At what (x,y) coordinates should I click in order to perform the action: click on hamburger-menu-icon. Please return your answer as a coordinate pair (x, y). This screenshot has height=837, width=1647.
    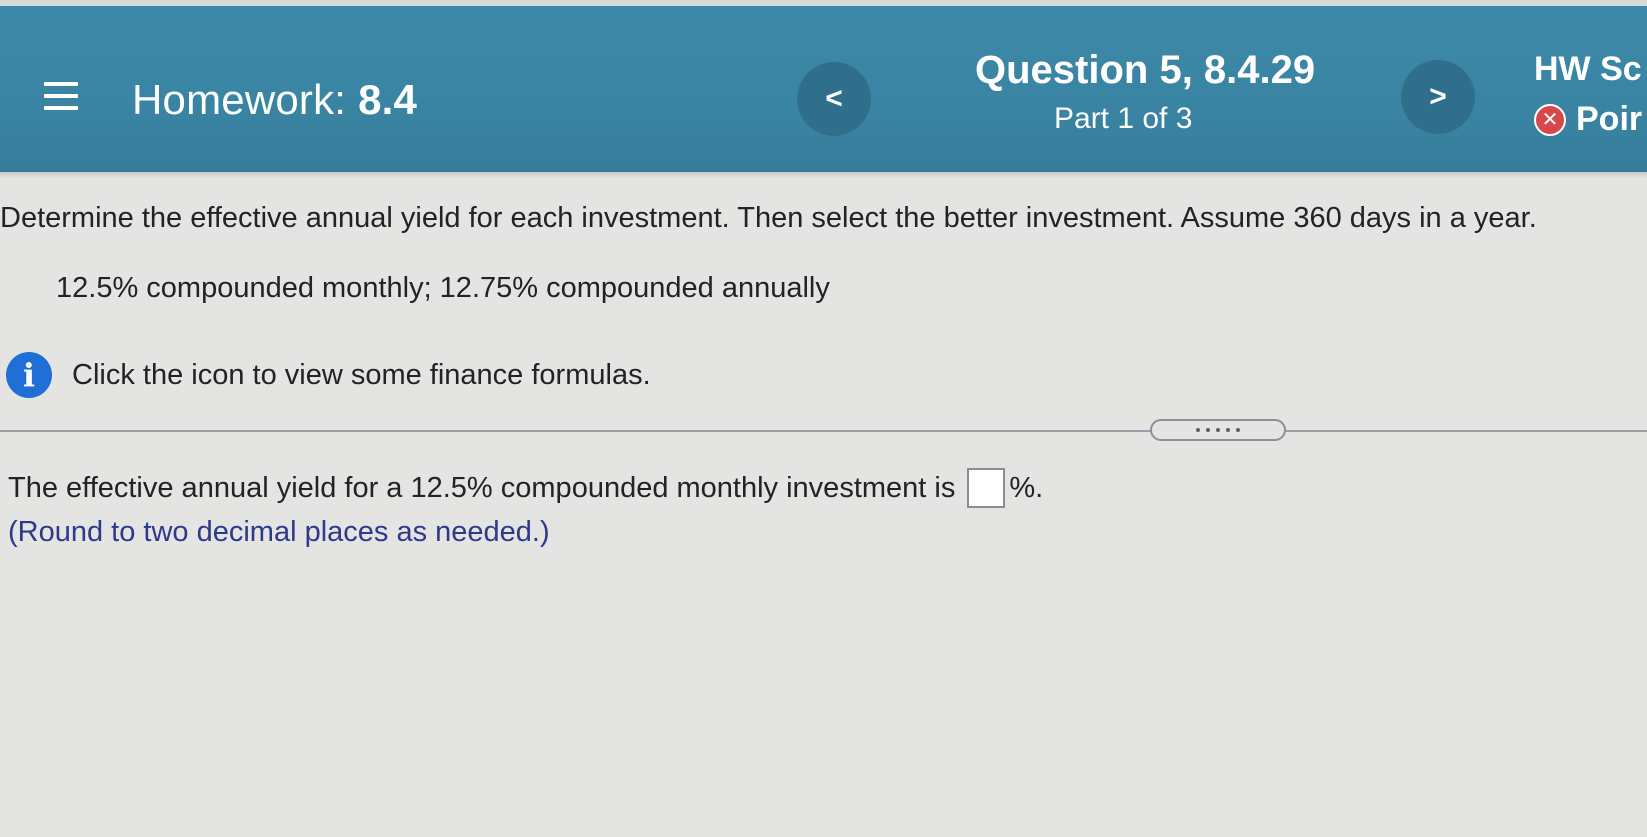
    Looking at the image, I should click on (62, 98).